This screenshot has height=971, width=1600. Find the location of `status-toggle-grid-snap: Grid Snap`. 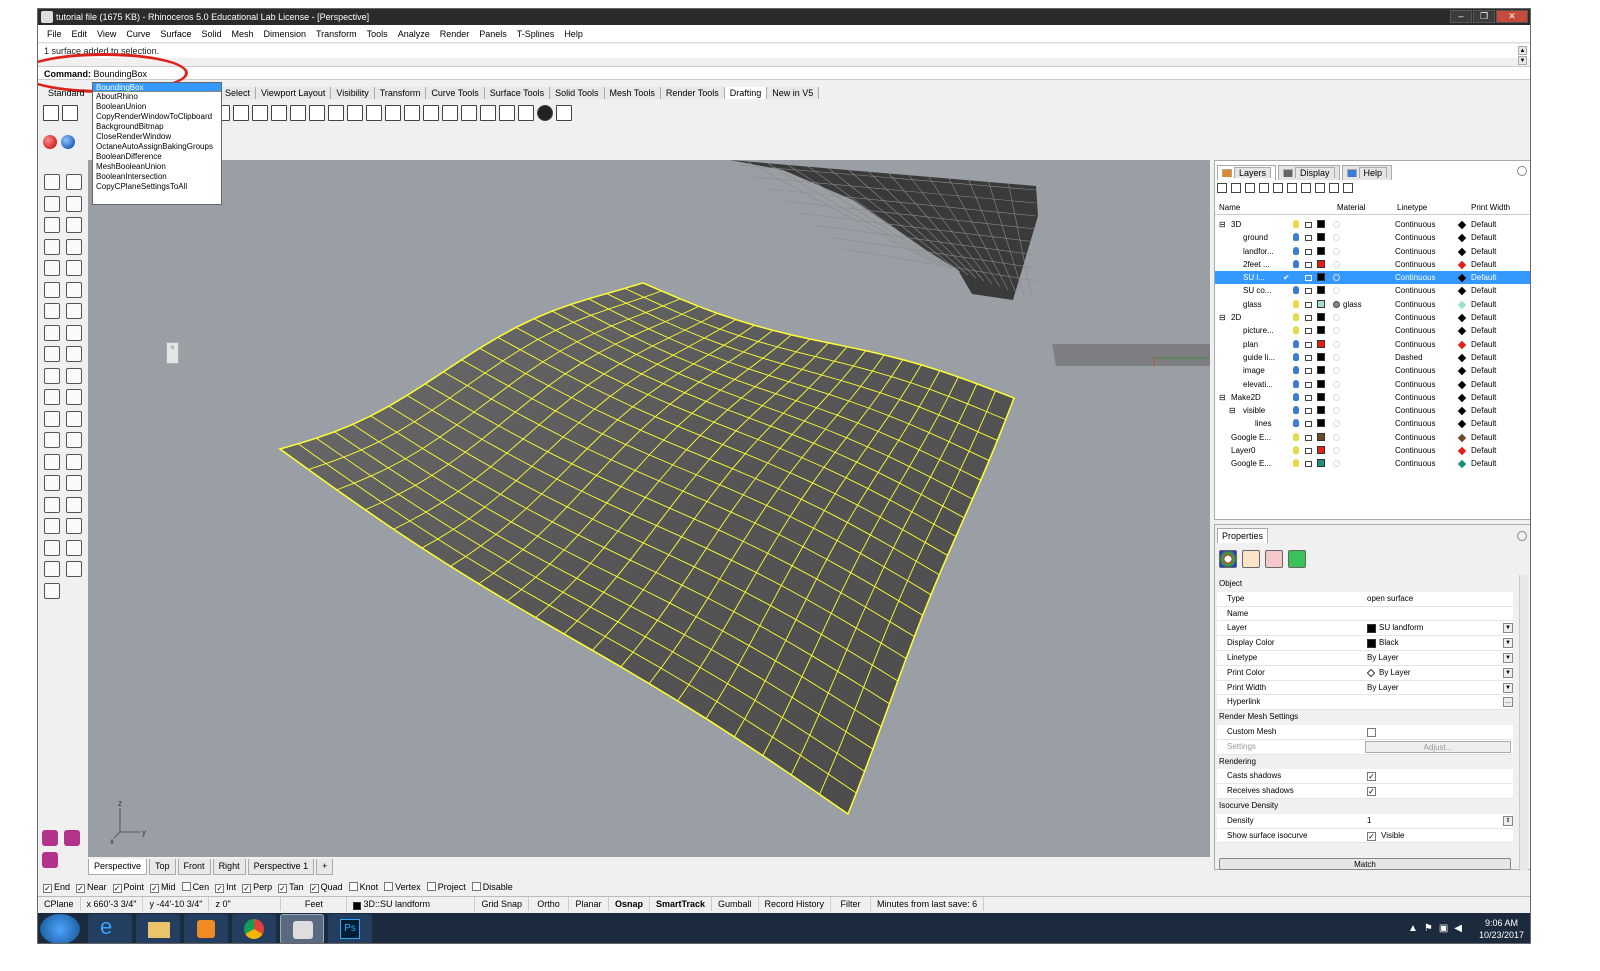

status-toggle-grid-snap: Grid Snap is located at coordinates (502, 904).